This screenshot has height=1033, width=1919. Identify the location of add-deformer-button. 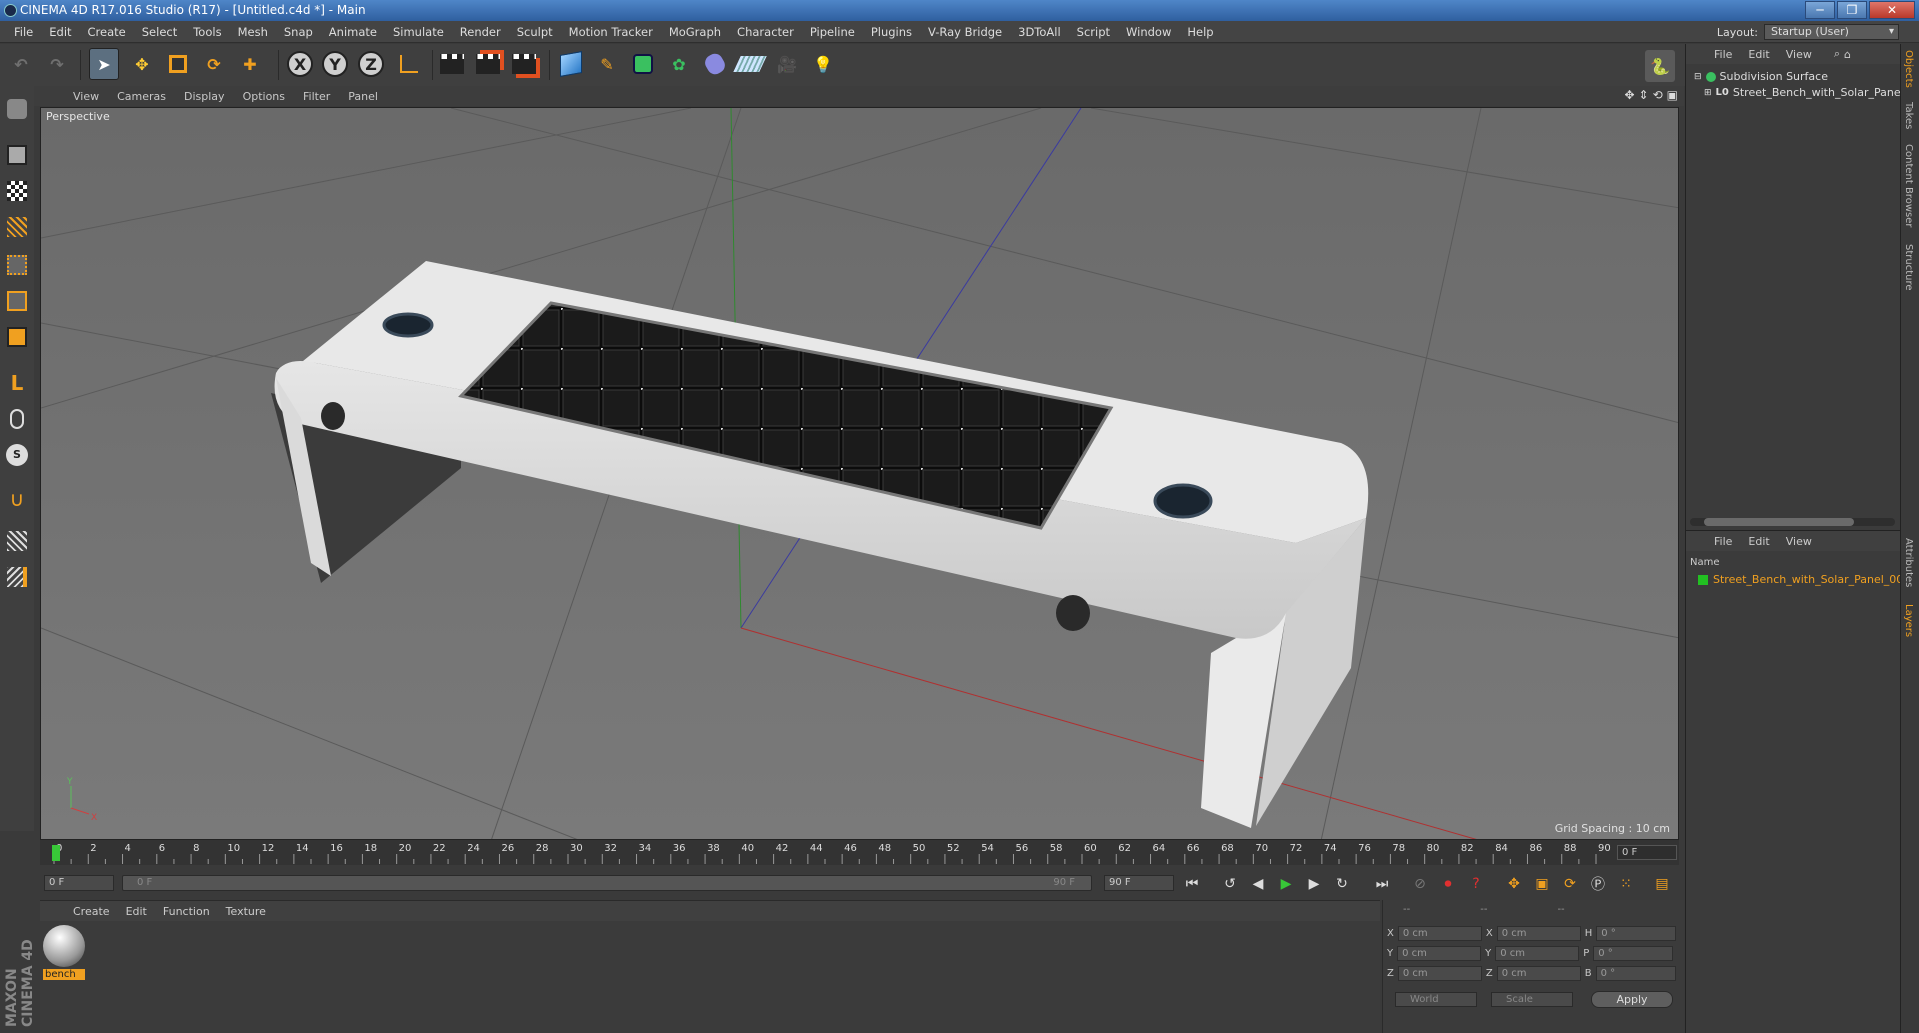
(715, 64).